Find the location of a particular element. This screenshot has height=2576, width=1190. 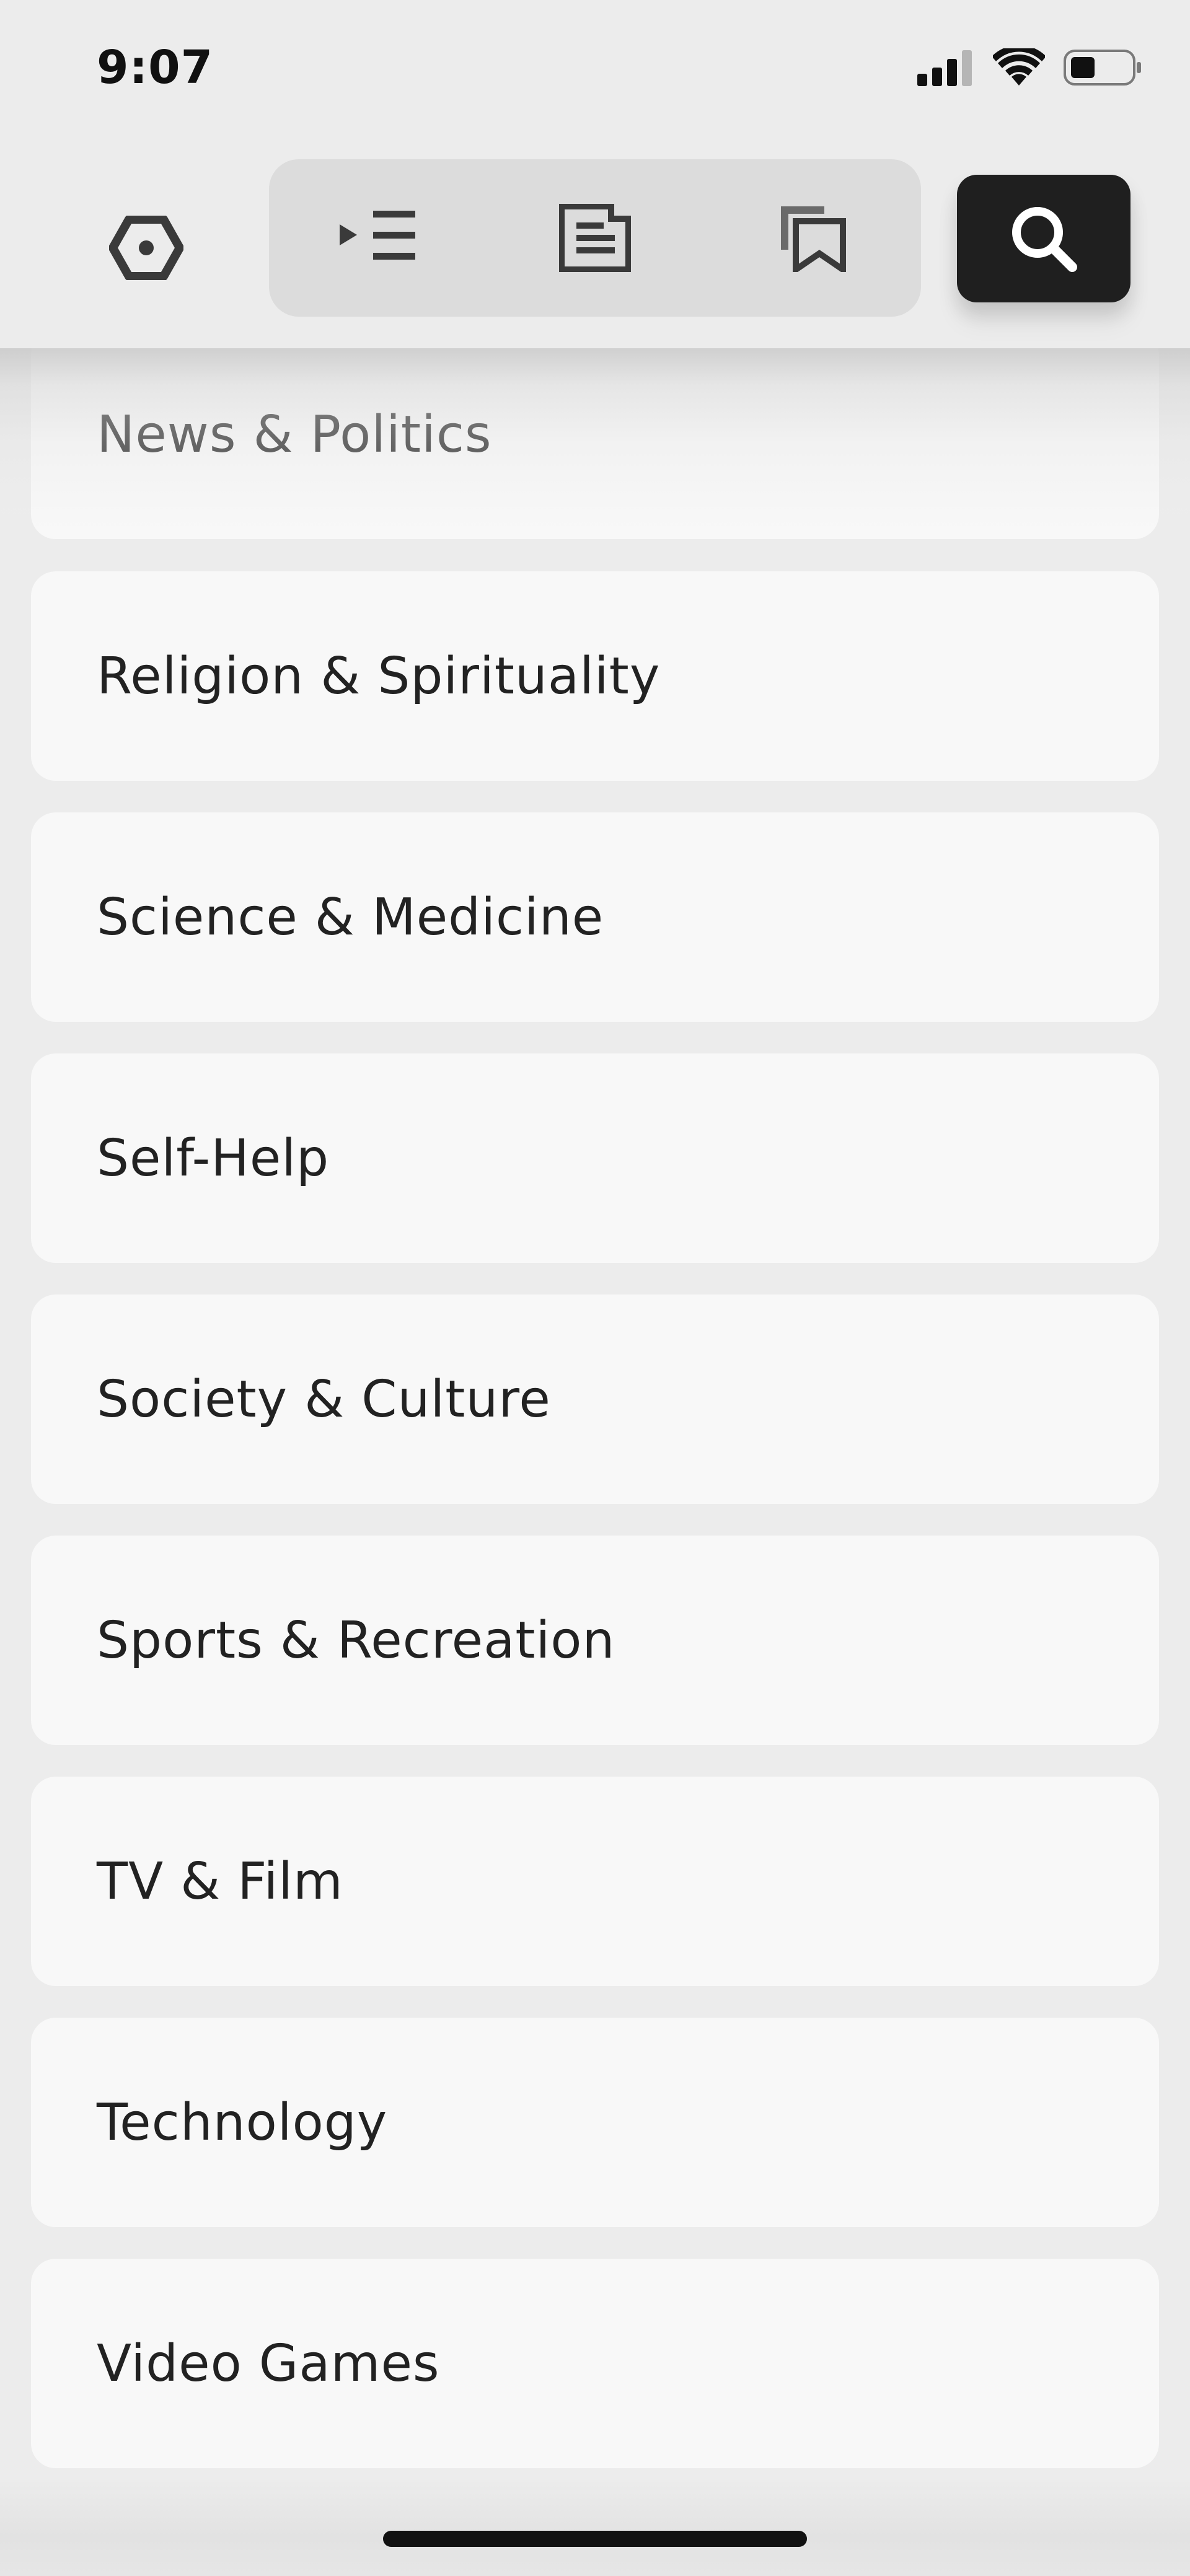

category-label: Video Games is located at coordinates (268, 2364).